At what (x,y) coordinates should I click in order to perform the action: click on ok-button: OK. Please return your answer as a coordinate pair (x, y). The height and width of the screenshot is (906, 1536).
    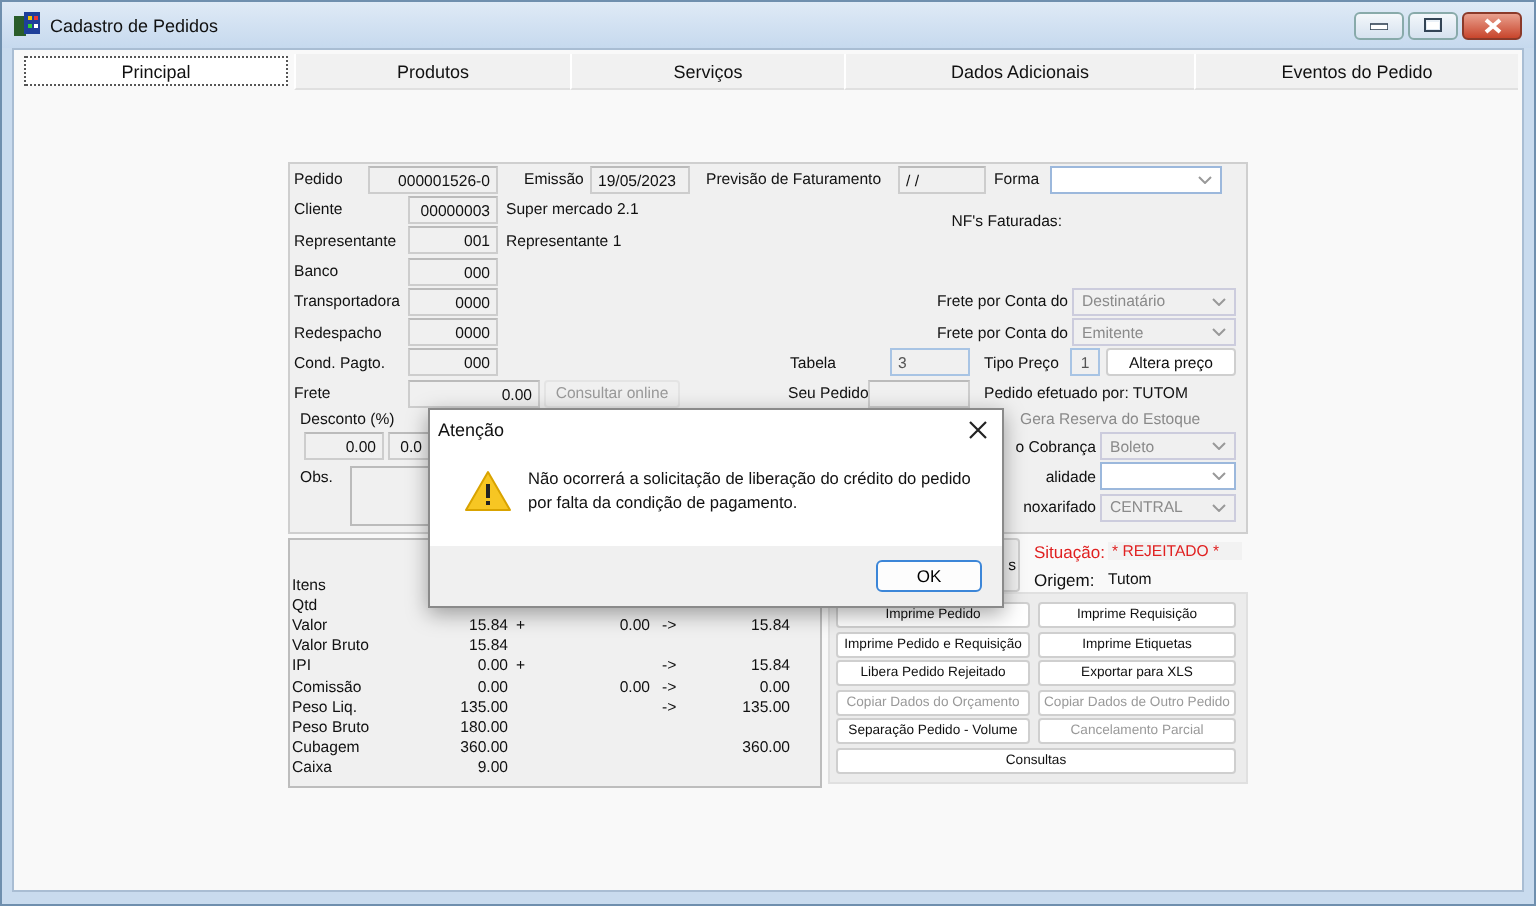
    Looking at the image, I should click on (929, 576).